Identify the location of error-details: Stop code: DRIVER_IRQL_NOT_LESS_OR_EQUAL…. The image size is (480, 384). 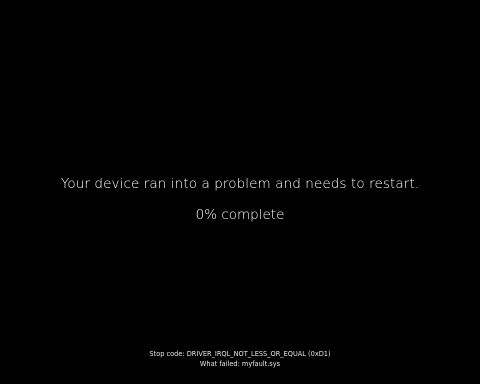
(240, 359).